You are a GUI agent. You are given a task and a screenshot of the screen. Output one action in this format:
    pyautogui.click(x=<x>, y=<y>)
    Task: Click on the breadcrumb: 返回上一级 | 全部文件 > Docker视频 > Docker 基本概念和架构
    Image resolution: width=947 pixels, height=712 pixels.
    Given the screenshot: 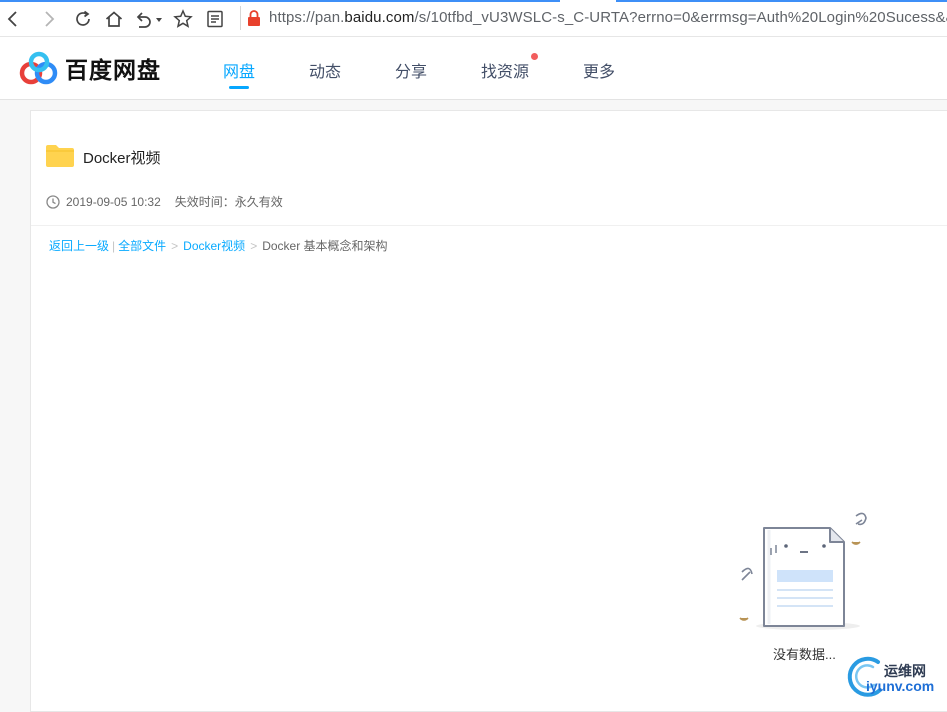 What is the action you would take?
    pyautogui.click(x=218, y=245)
    